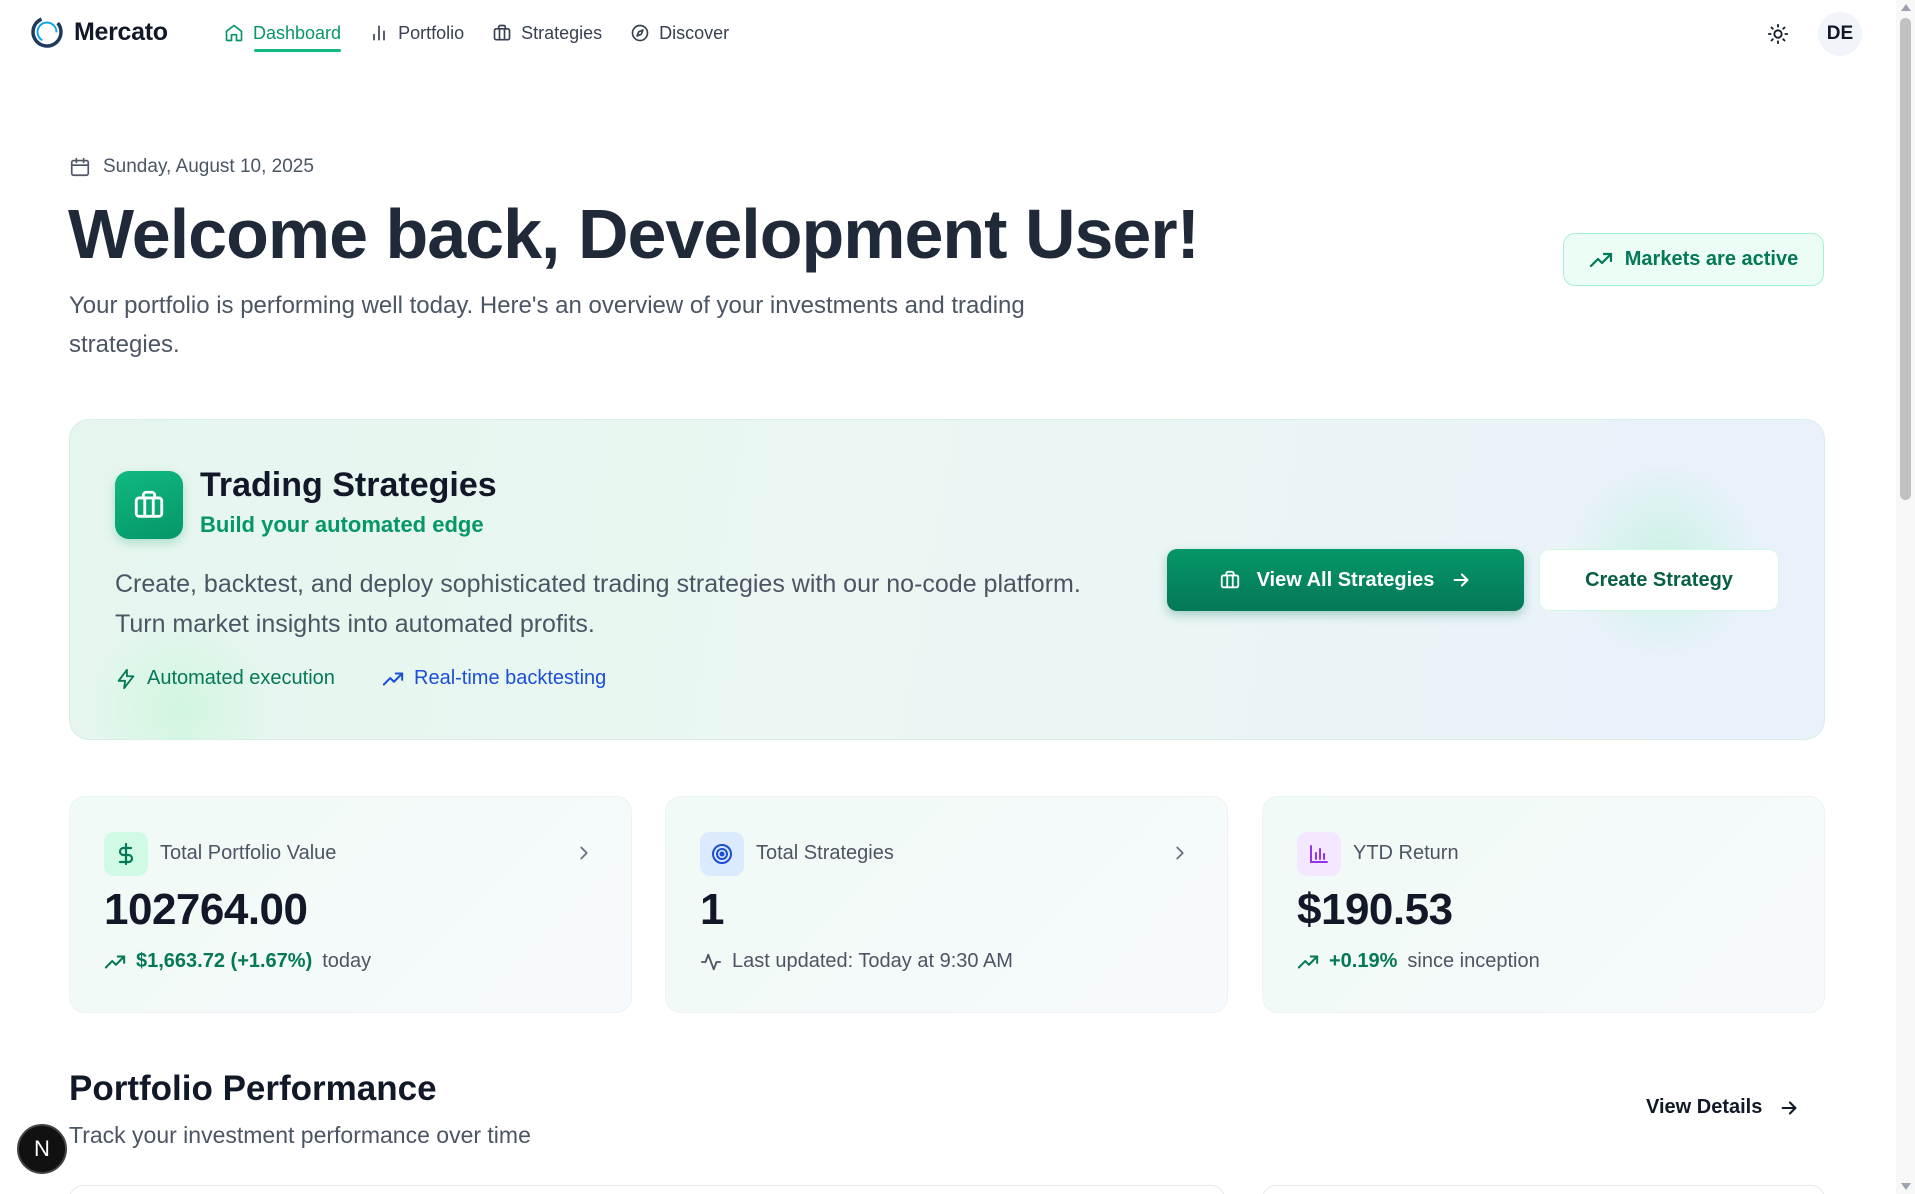 The image size is (1915, 1194). What do you see at coordinates (126, 678) in the screenshot?
I see `lightning-icon` at bounding box center [126, 678].